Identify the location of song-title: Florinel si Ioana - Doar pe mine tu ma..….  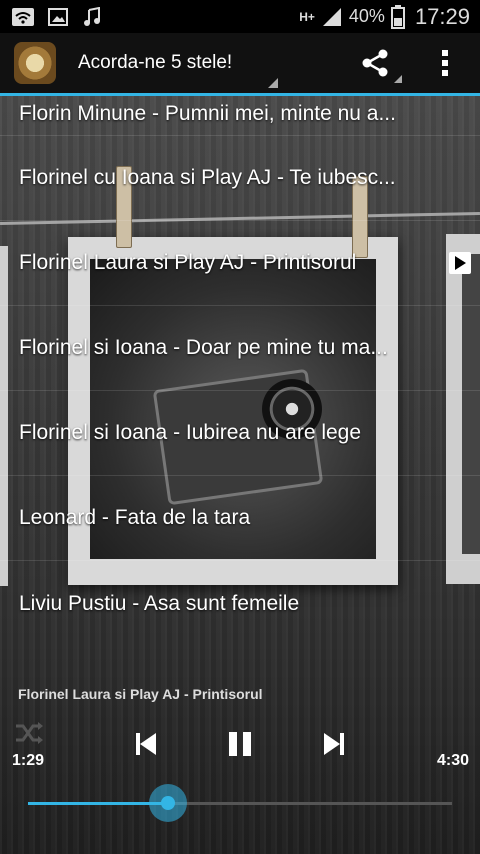
(203, 347).